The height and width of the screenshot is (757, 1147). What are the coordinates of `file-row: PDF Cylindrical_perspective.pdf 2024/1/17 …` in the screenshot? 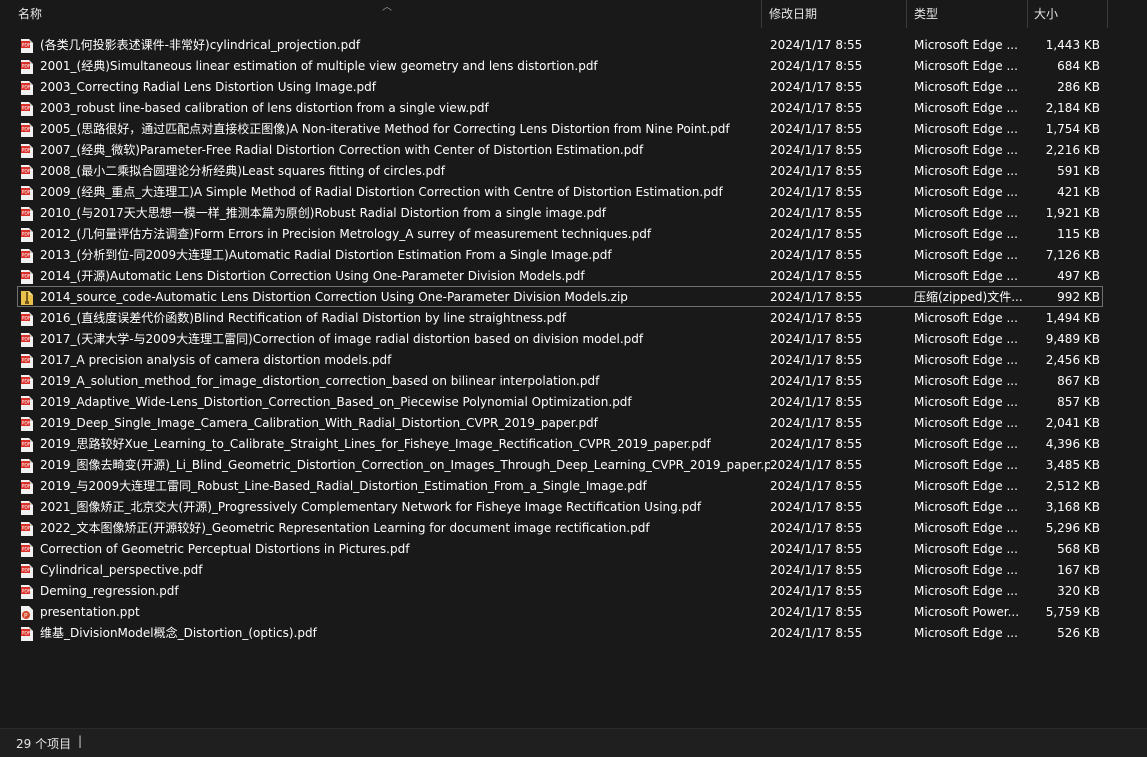 It's located at (560, 569).